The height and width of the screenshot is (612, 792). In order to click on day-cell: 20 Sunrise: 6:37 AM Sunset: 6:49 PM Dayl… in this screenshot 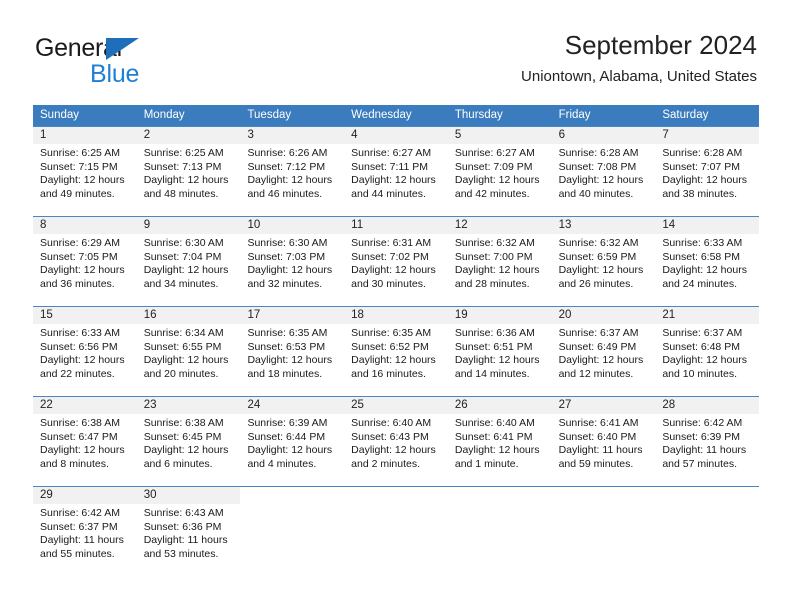, I will do `click(603, 351)`.